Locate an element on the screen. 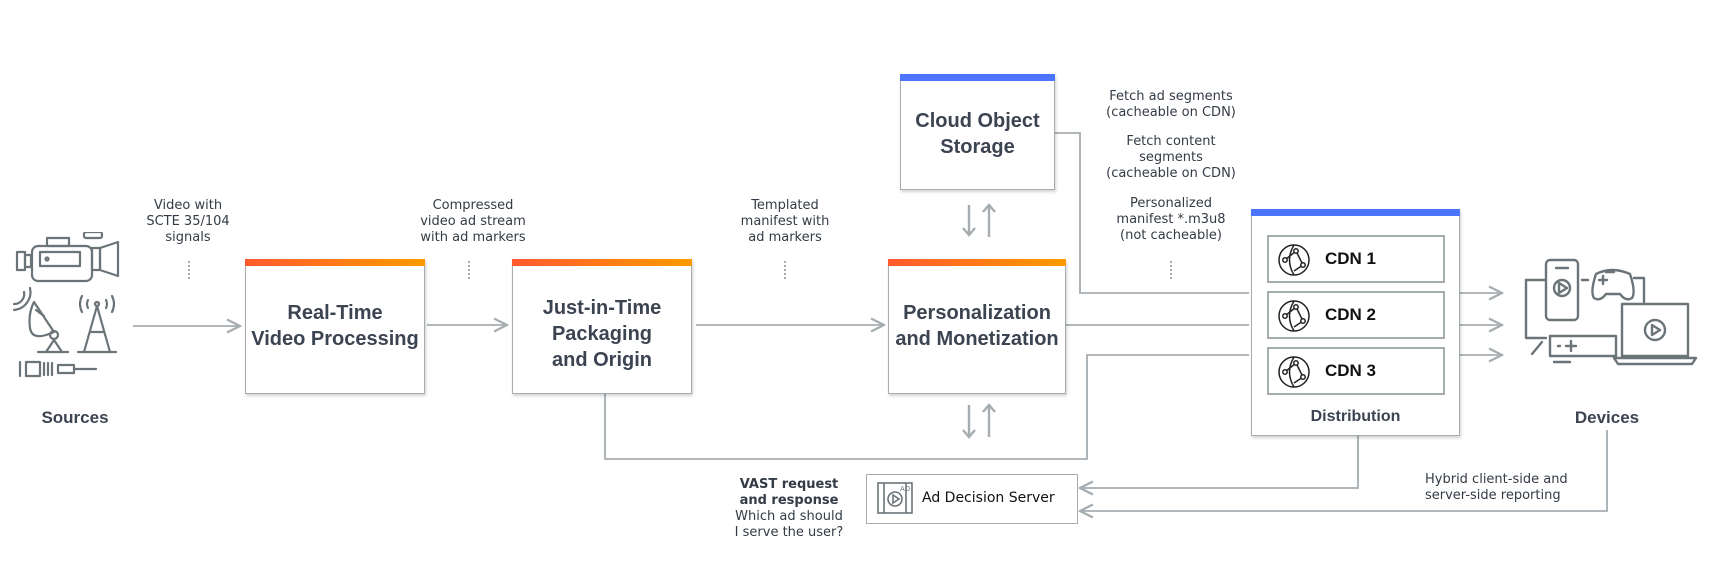 The width and height of the screenshot is (1709, 587). sources-icons is located at coordinates (66, 305).